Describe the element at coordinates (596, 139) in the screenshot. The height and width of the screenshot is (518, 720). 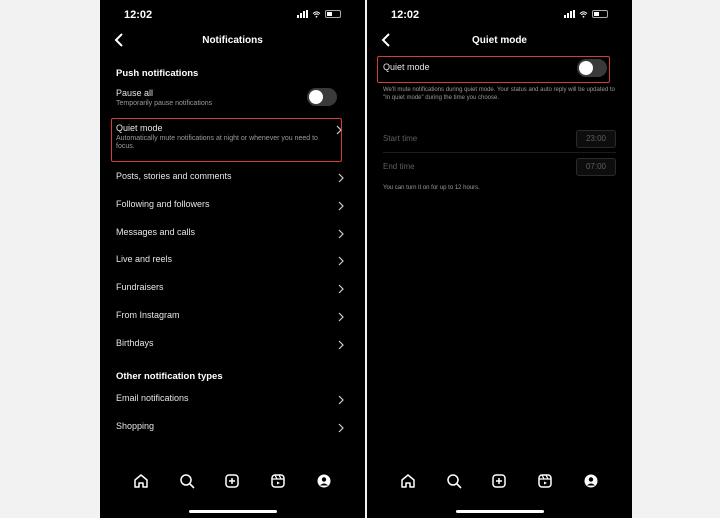
I see `start-time-value: 23:00` at that location.